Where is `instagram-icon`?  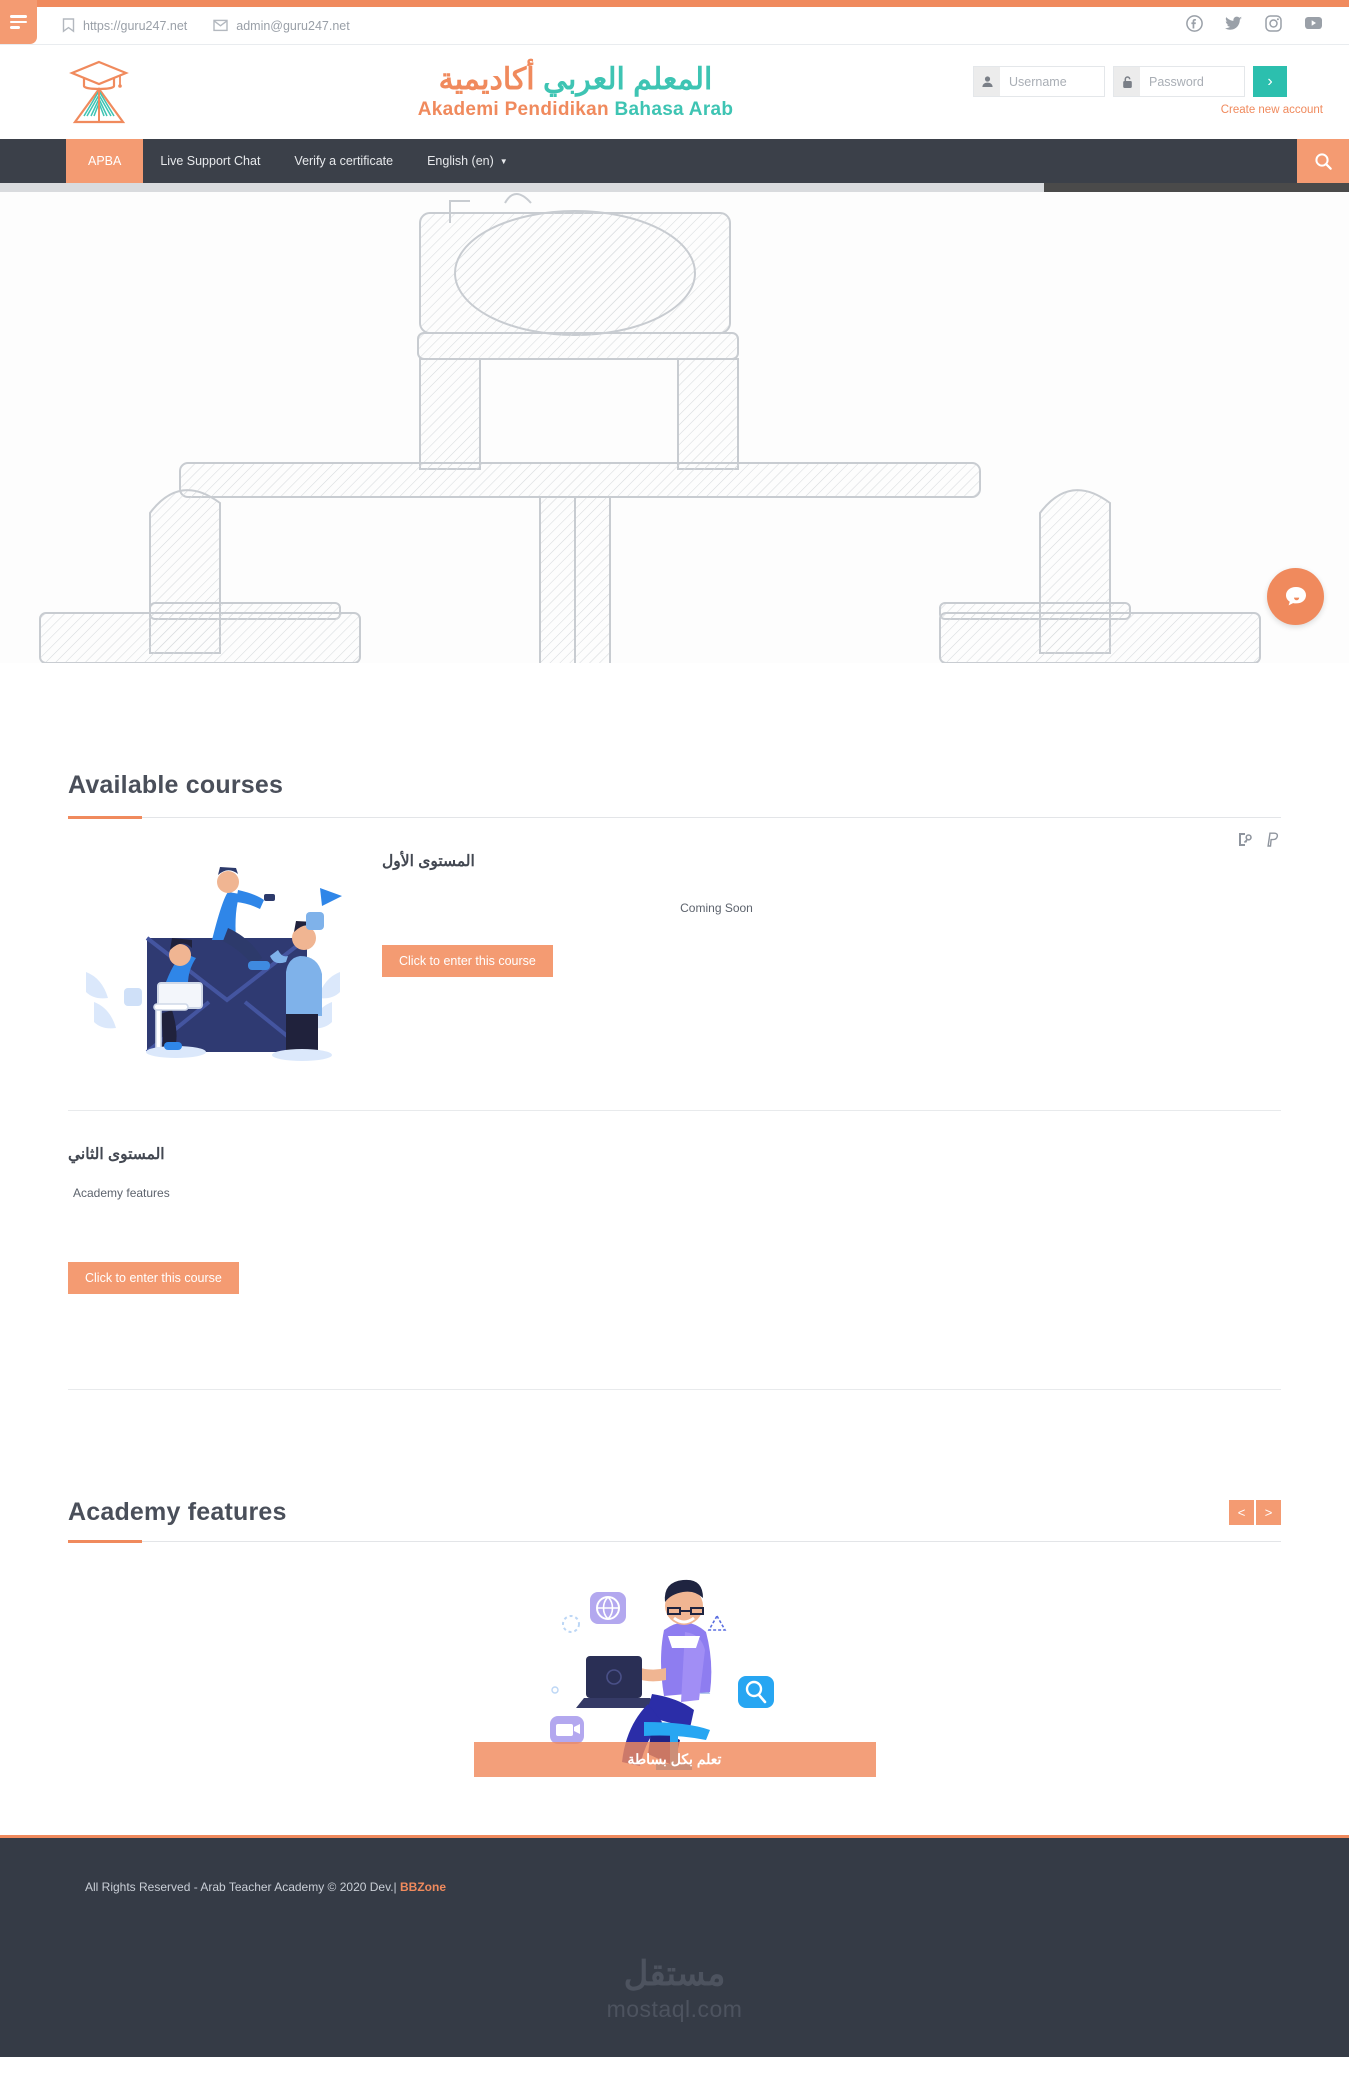 instagram-icon is located at coordinates (1273, 25).